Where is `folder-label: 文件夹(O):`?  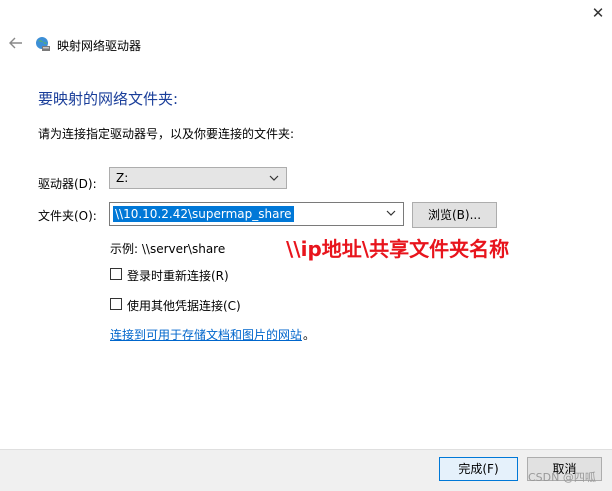 folder-label: 文件夹(O): is located at coordinates (67, 216).